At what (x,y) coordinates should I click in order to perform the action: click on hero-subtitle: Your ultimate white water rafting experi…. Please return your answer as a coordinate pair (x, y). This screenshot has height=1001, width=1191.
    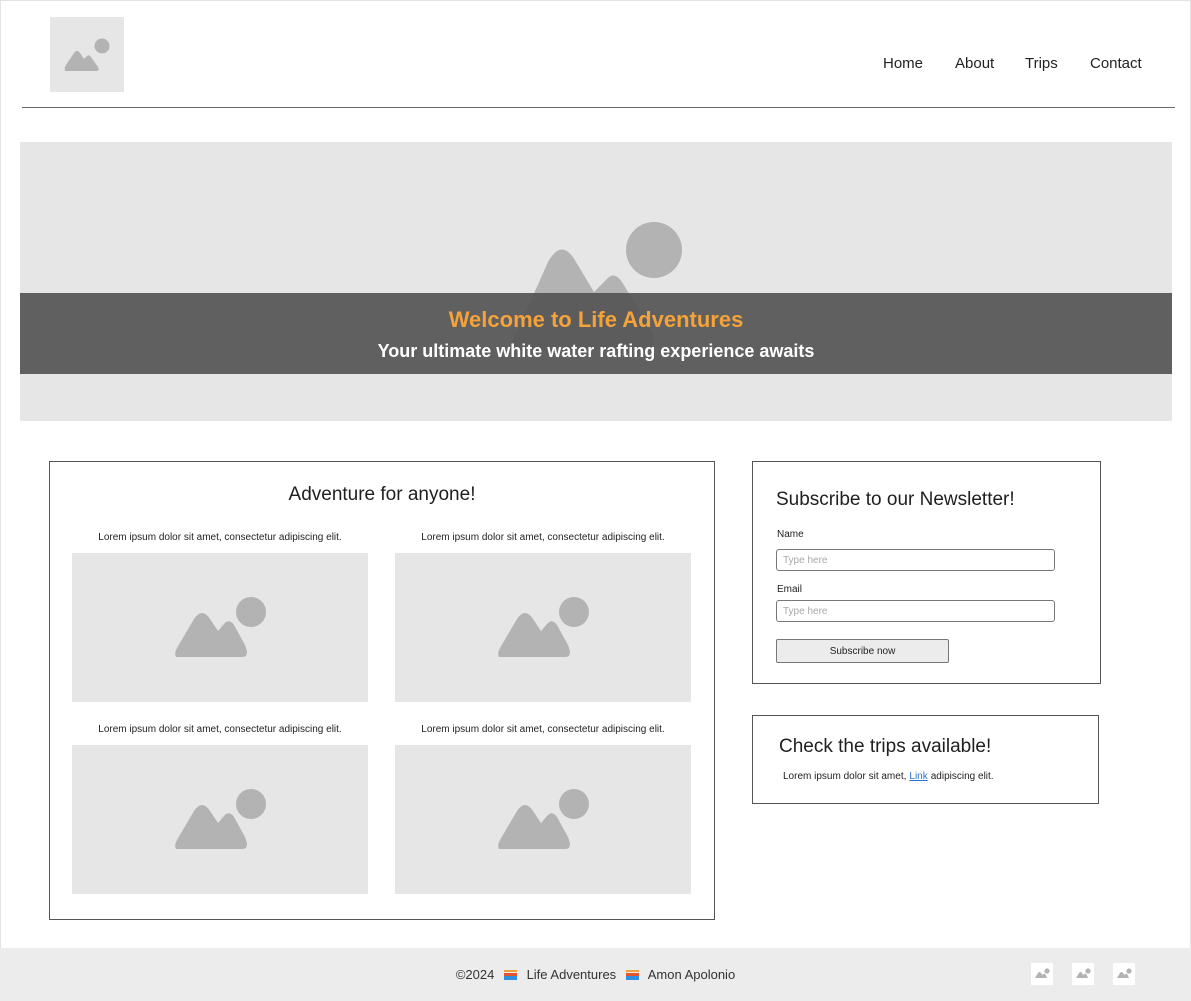
    Looking at the image, I should click on (596, 351).